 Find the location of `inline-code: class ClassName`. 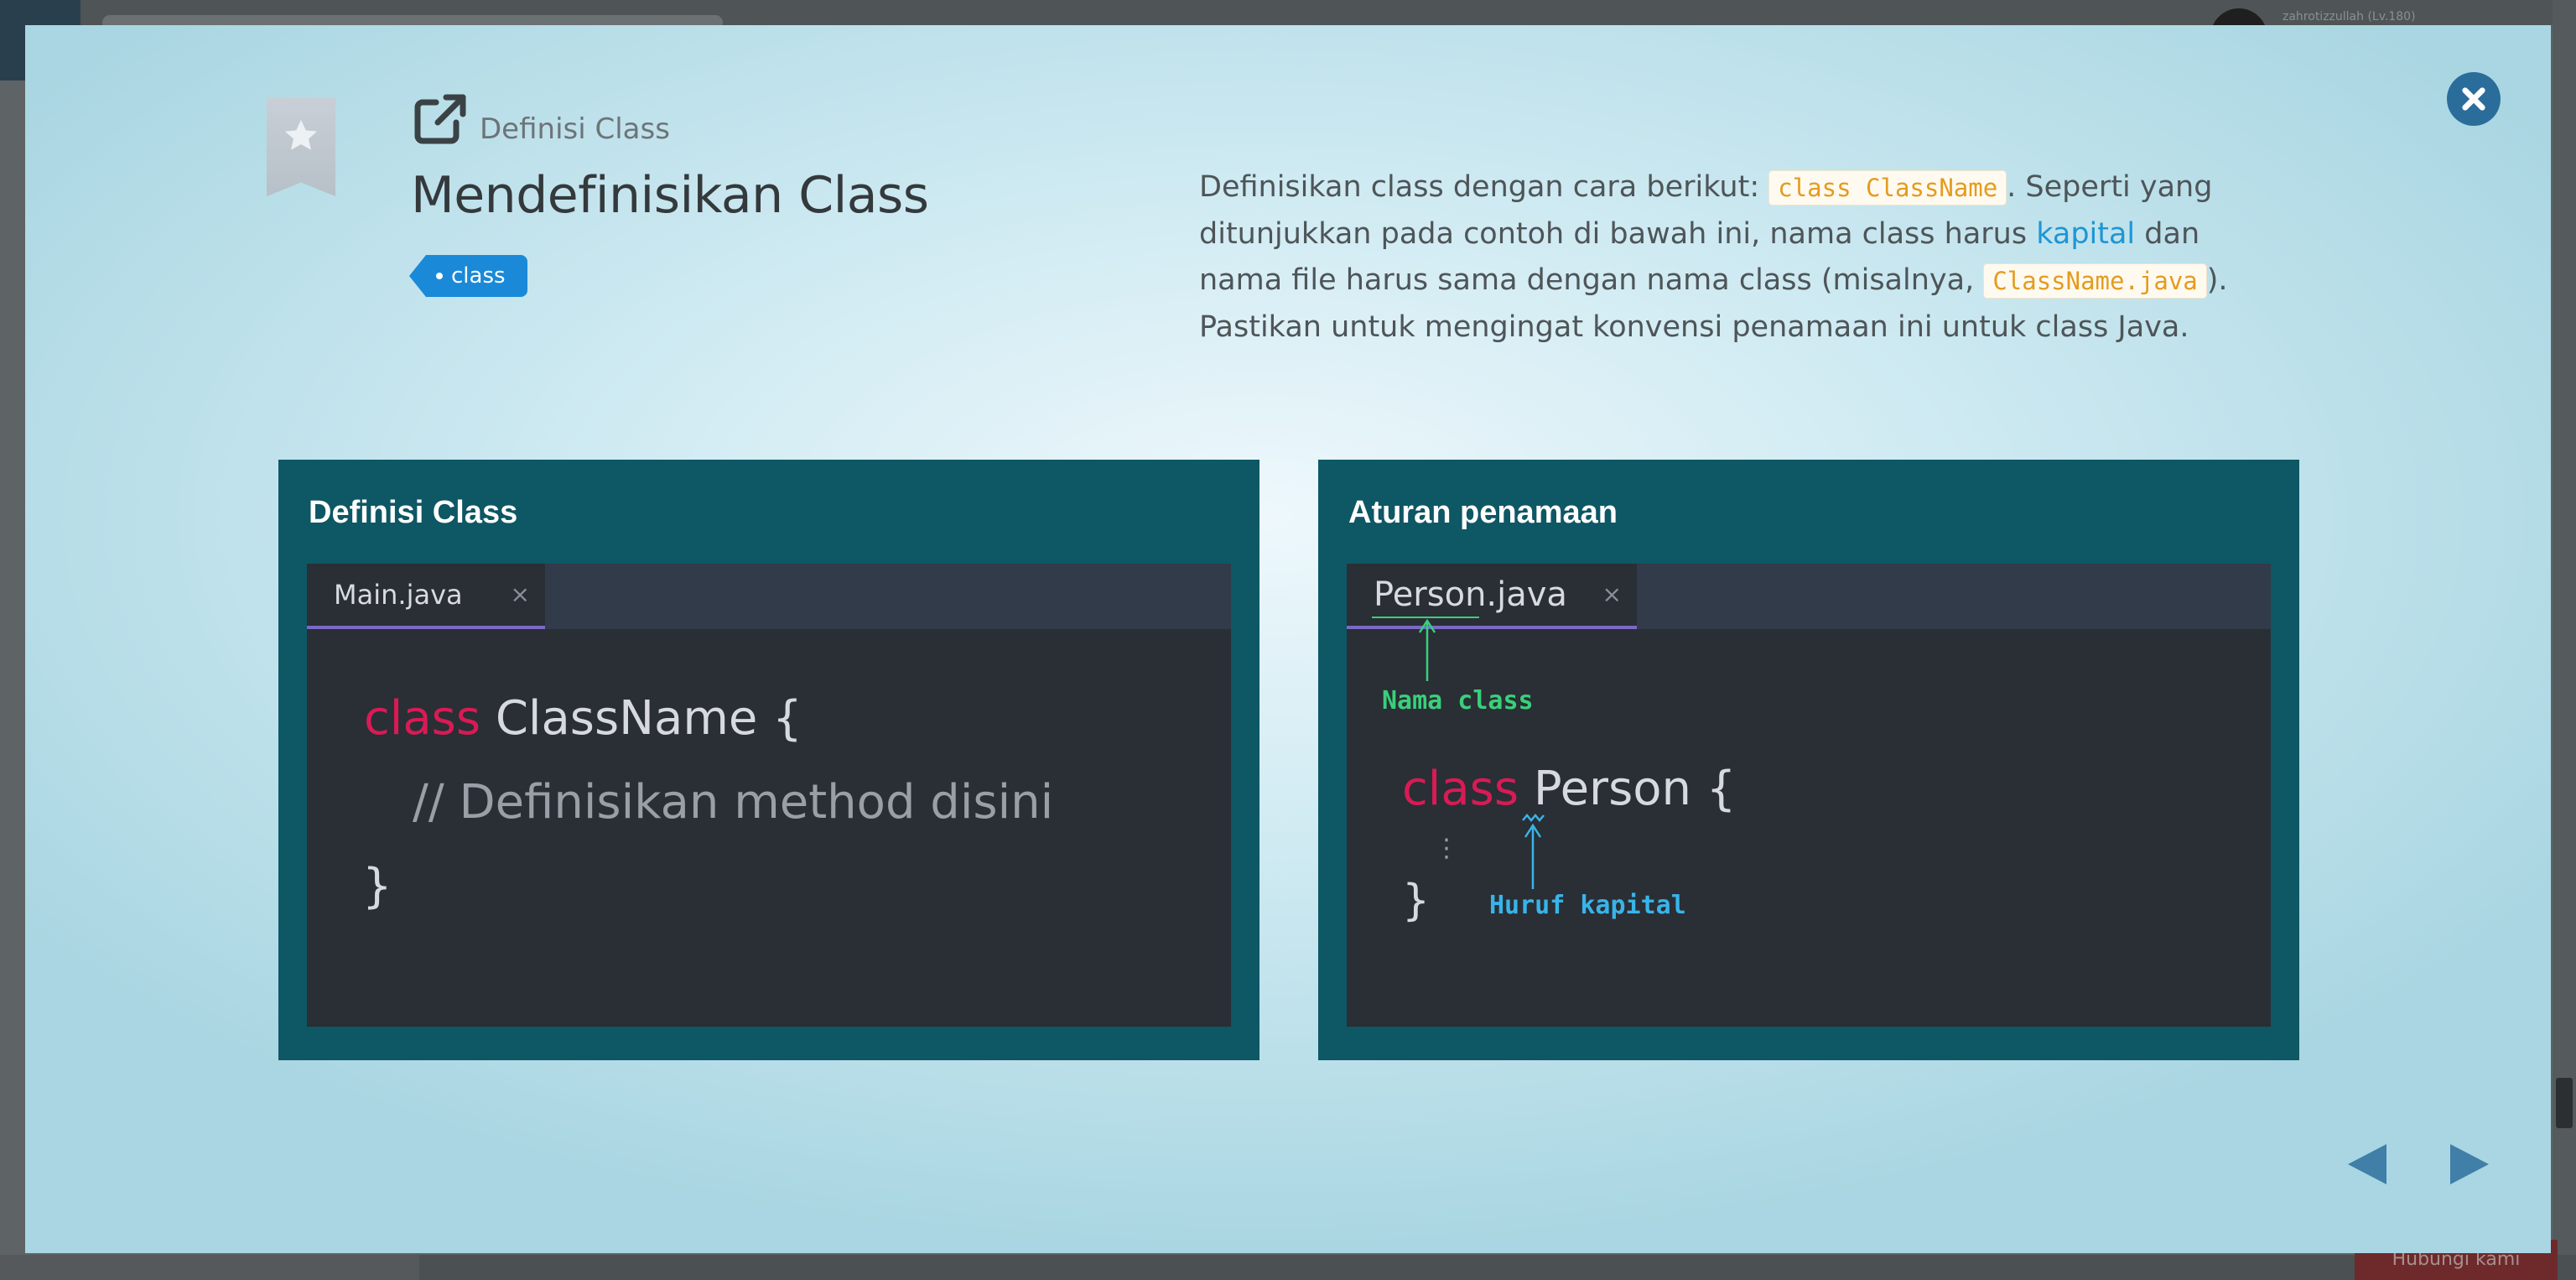

inline-code: class ClassName is located at coordinates (1887, 188).